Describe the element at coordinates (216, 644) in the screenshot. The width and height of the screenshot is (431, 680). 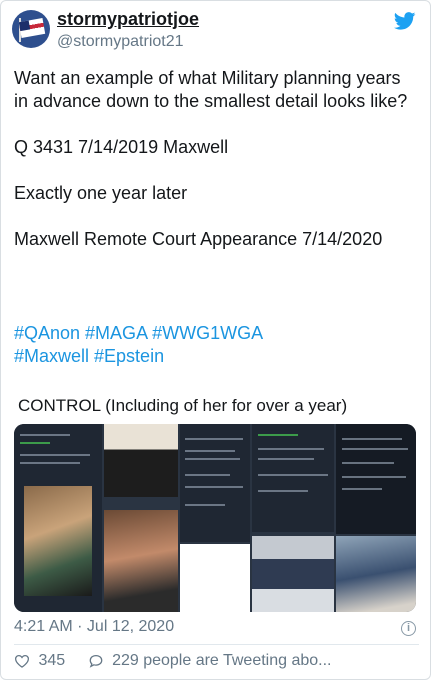
I see `divider` at that location.